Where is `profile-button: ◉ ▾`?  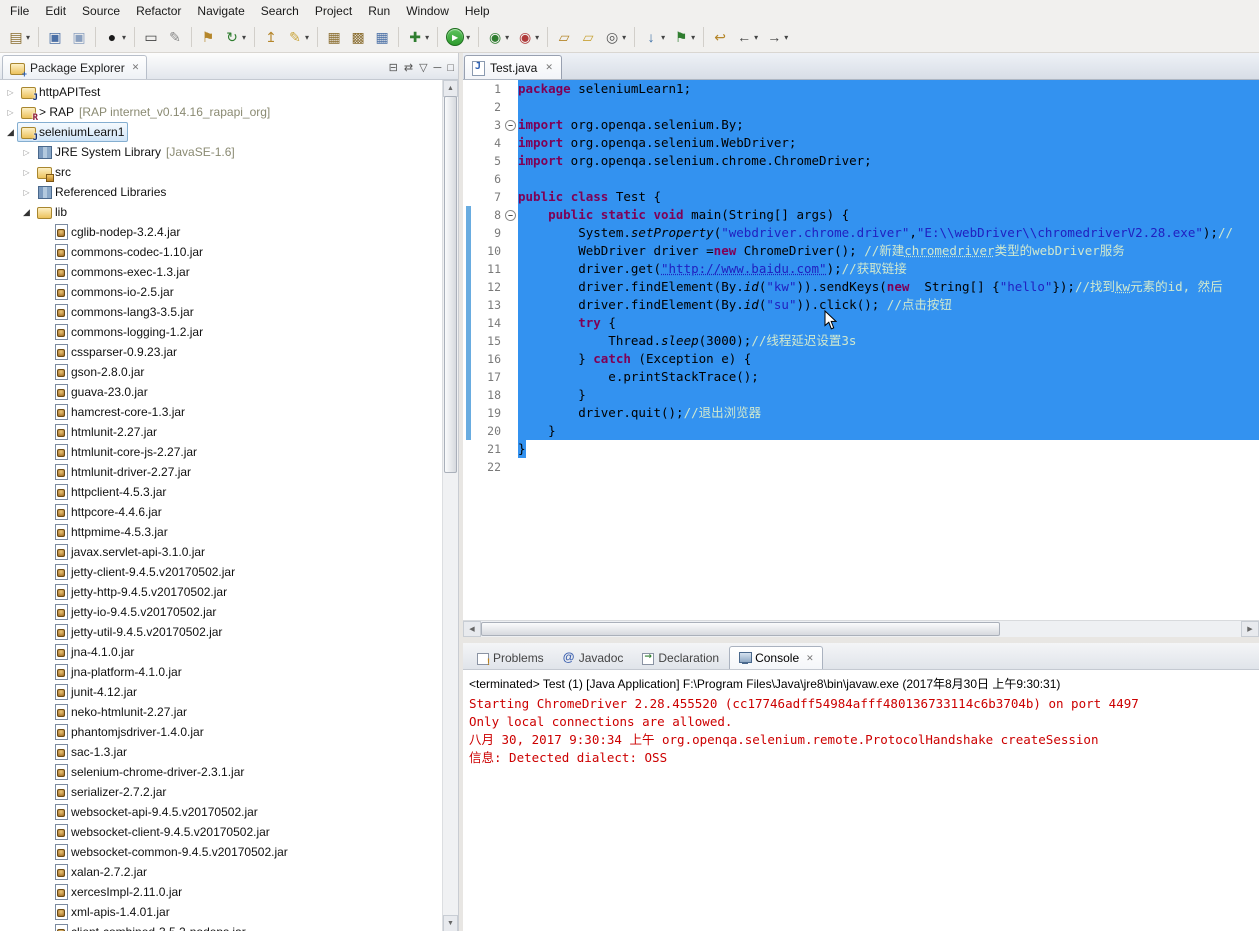
profile-button: ◉ ▾ is located at coordinates (528, 37).